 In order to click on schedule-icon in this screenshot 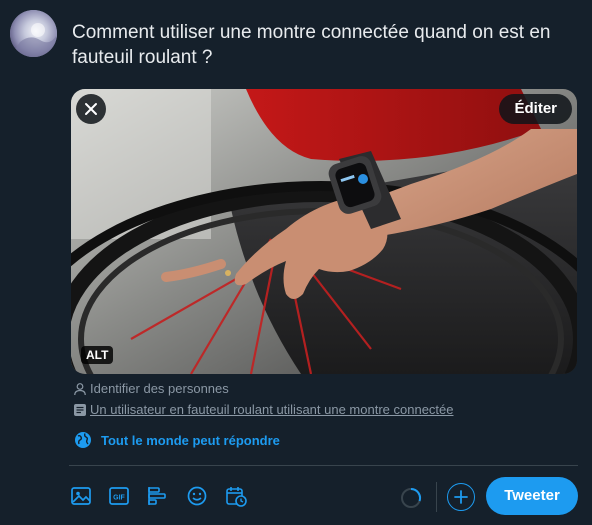, I will do `click(236, 496)`.